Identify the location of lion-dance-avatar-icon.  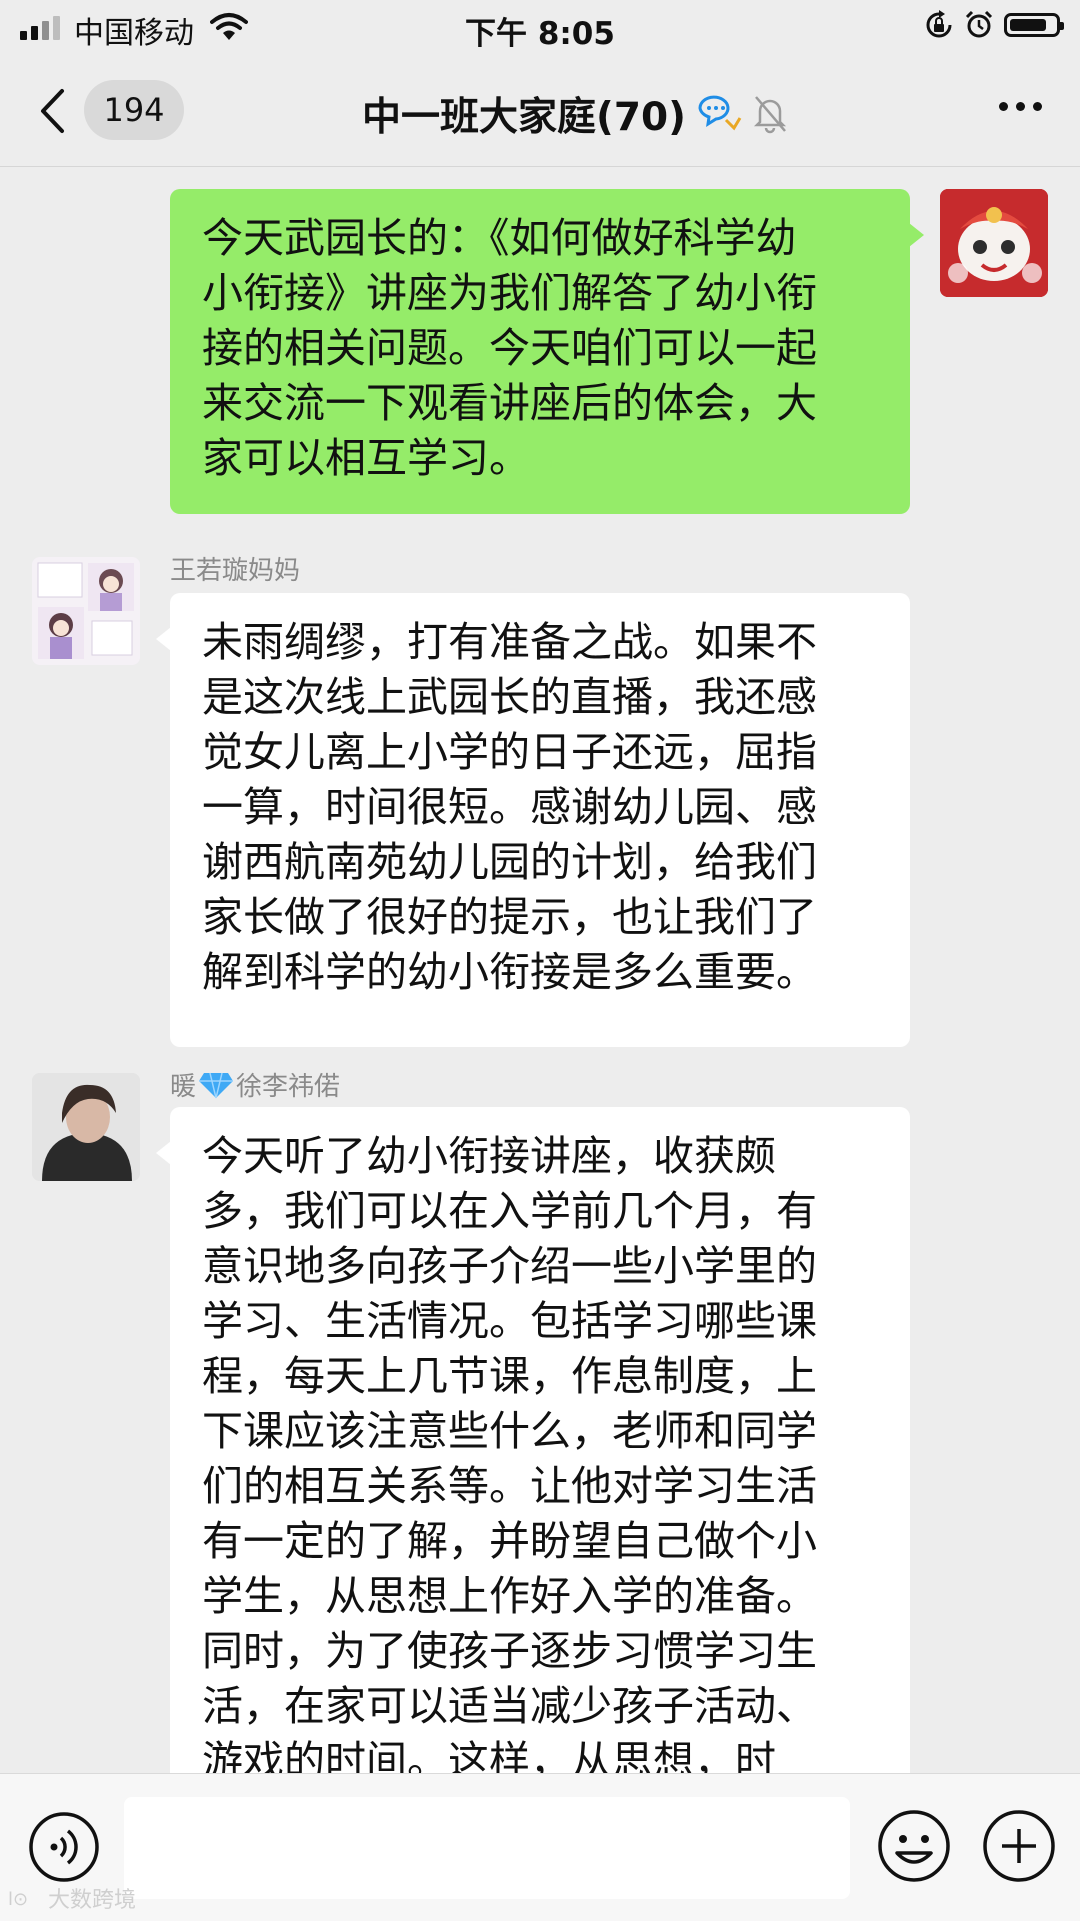
(994, 243).